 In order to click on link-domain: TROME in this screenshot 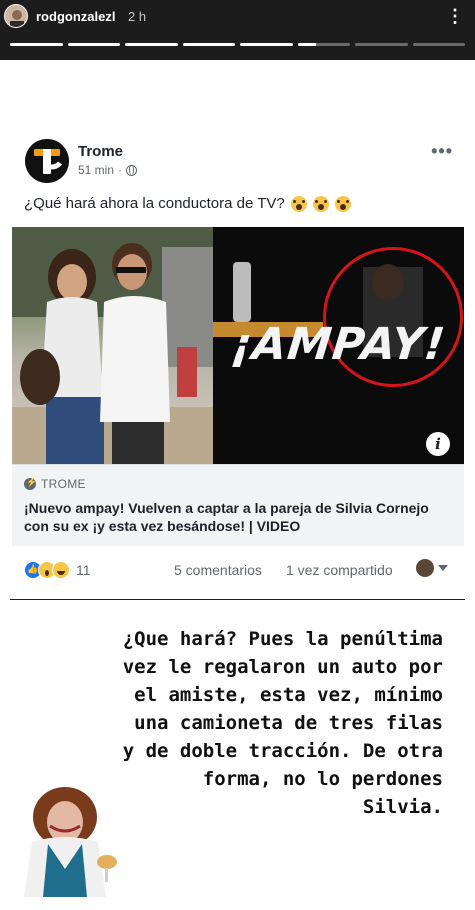, I will do `click(55, 484)`.